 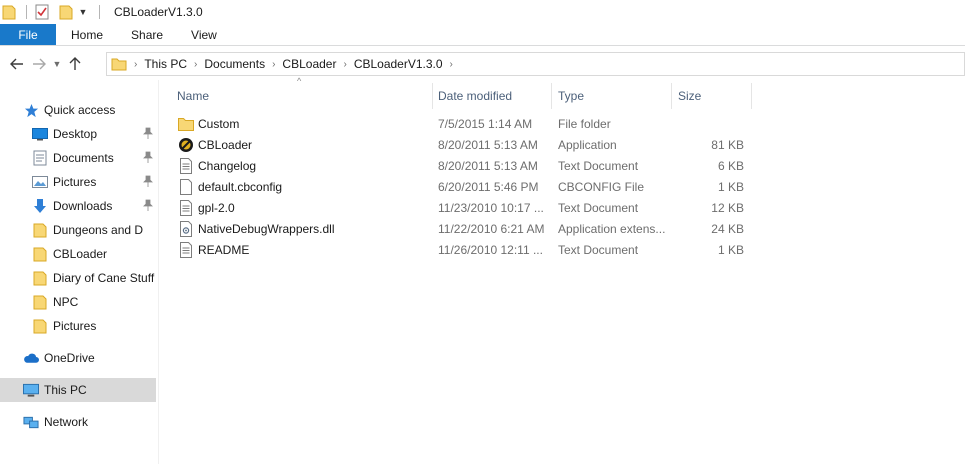 What do you see at coordinates (256, 228) in the screenshot?
I see `file-name-cell: NativeDebugWrappers.dll` at bounding box center [256, 228].